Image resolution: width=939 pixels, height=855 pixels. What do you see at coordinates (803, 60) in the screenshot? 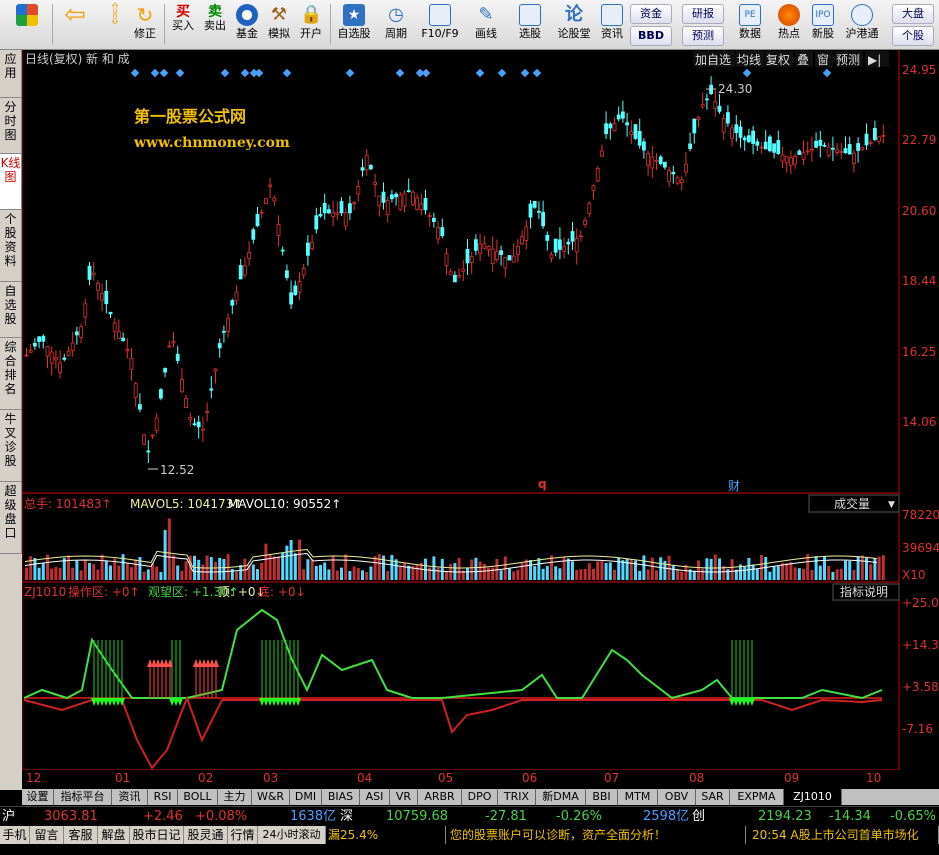
I see `overlay-button: 叠` at bounding box center [803, 60].